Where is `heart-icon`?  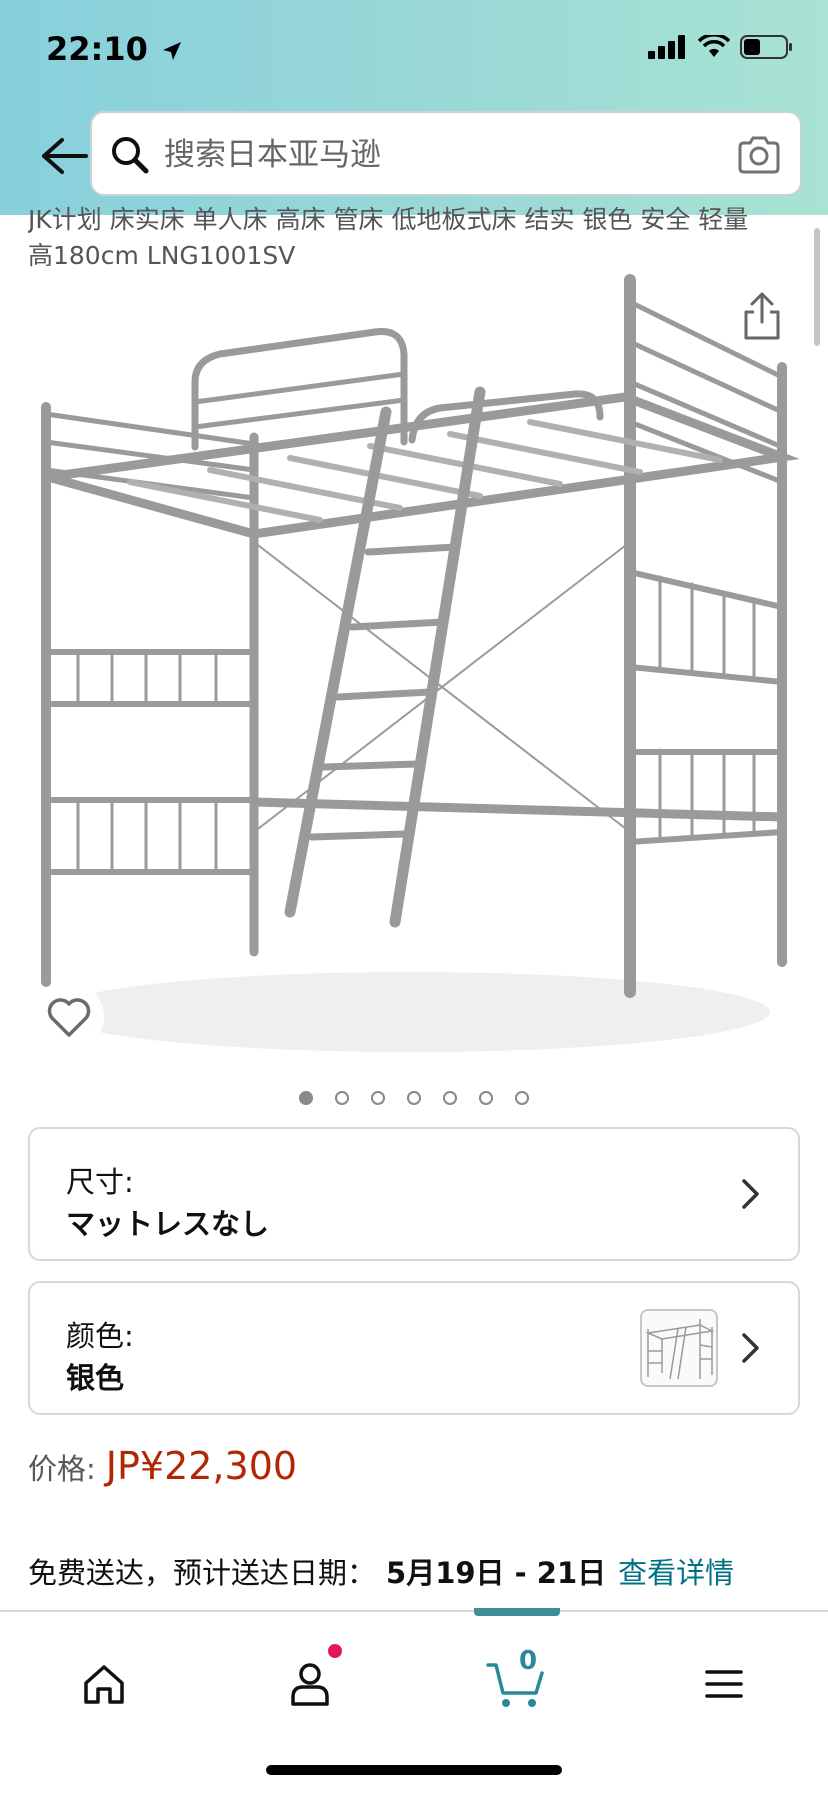 heart-icon is located at coordinates (69, 1017).